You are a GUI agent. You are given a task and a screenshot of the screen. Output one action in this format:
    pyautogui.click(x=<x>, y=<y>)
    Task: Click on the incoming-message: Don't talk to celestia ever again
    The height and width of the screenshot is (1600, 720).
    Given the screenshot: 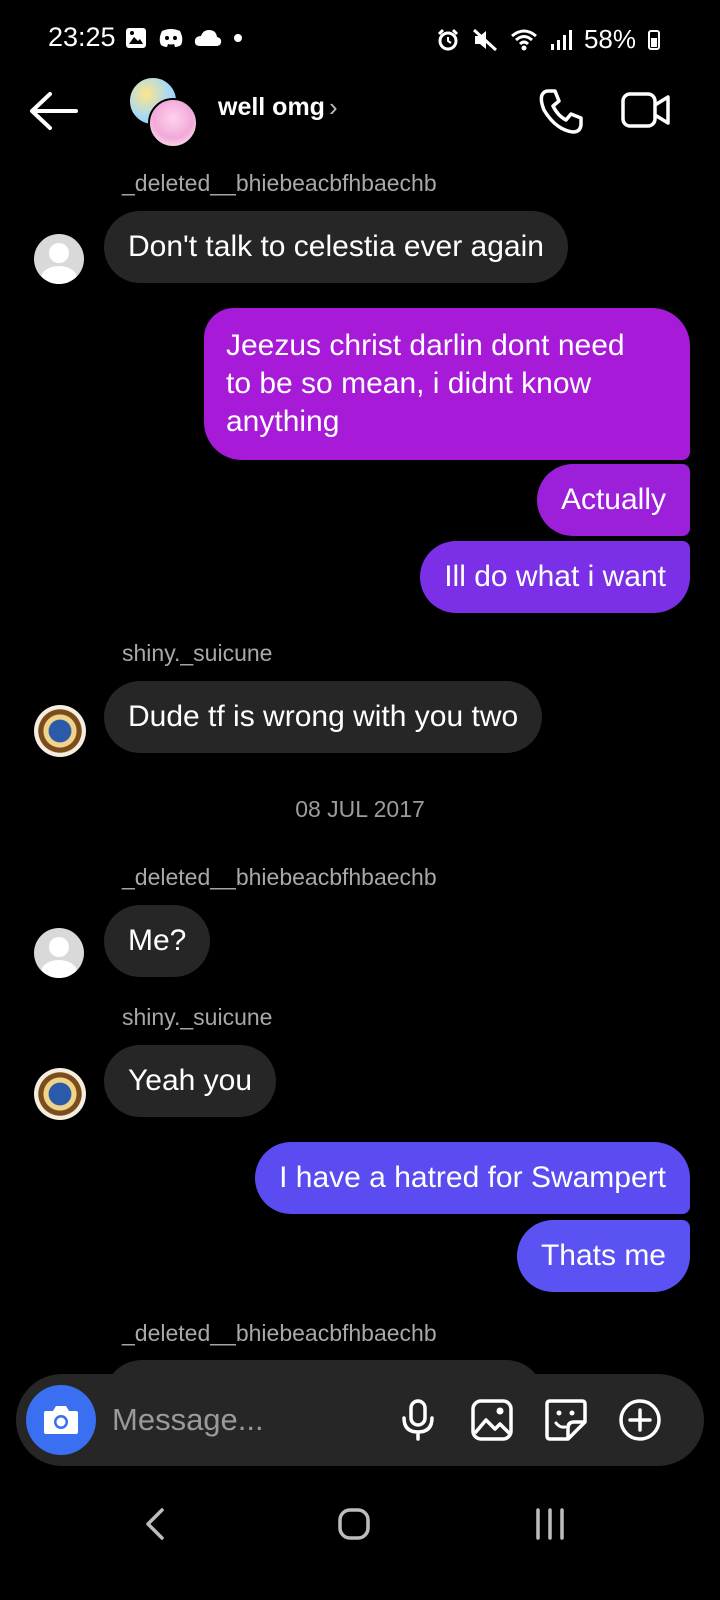 What is the action you would take?
    pyautogui.click(x=336, y=247)
    